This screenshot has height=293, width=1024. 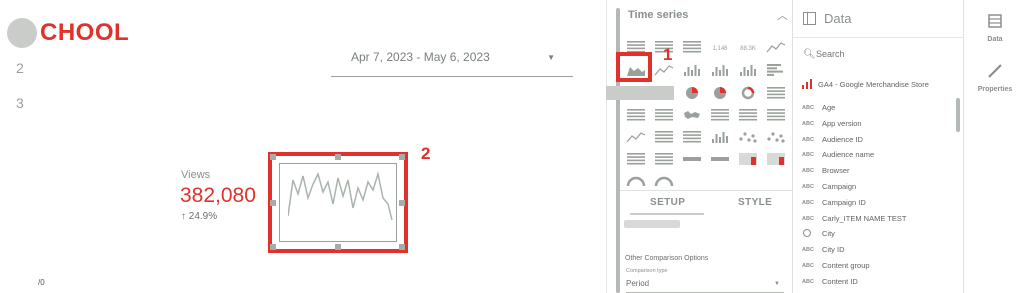 I want to click on sparkline-chart-selection, so click(x=338, y=202).